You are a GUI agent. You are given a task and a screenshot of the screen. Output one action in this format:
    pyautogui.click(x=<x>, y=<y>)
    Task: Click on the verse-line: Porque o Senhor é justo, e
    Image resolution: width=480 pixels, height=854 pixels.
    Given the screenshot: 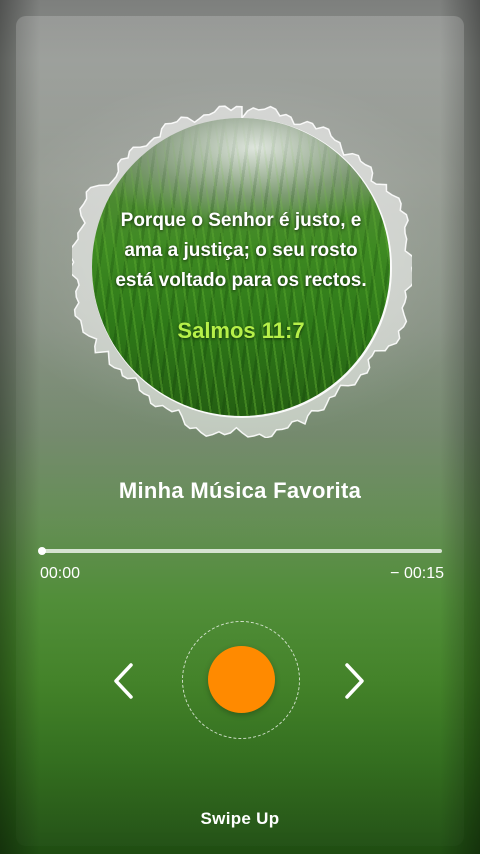 What is the action you would take?
    pyautogui.click(x=241, y=220)
    